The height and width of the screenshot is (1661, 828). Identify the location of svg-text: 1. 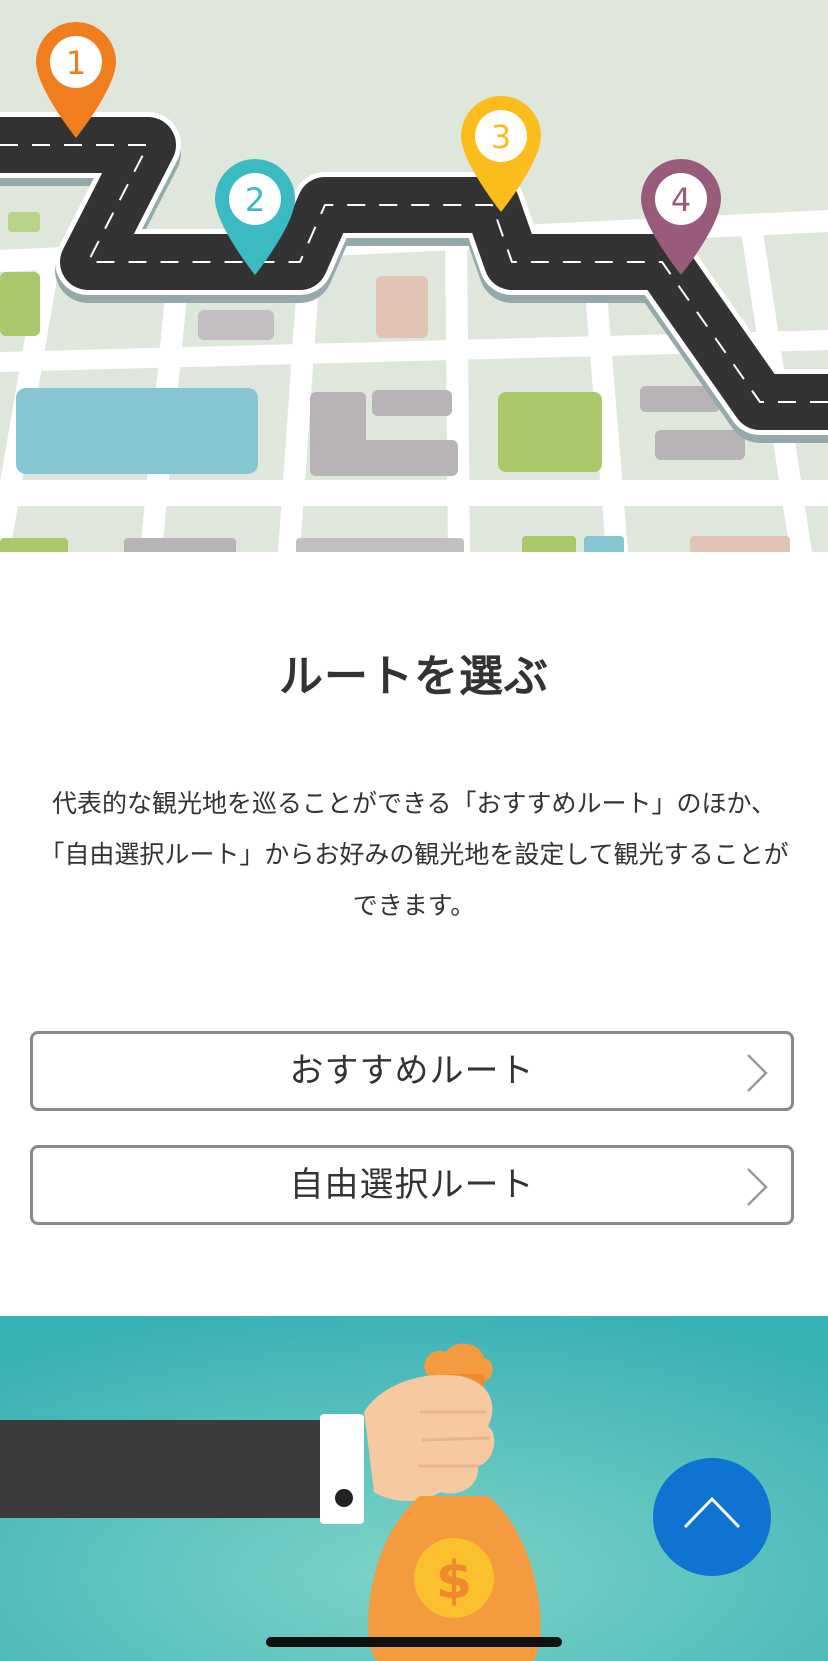
(76, 63).